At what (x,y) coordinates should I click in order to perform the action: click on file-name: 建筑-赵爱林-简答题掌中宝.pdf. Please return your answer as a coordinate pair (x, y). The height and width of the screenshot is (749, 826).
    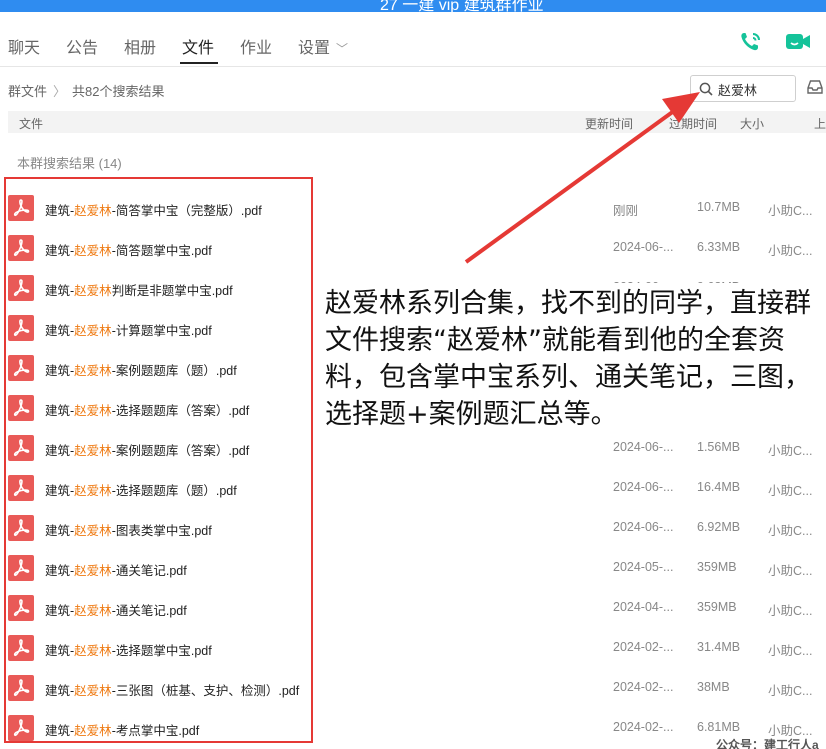
    Looking at the image, I should click on (128, 249).